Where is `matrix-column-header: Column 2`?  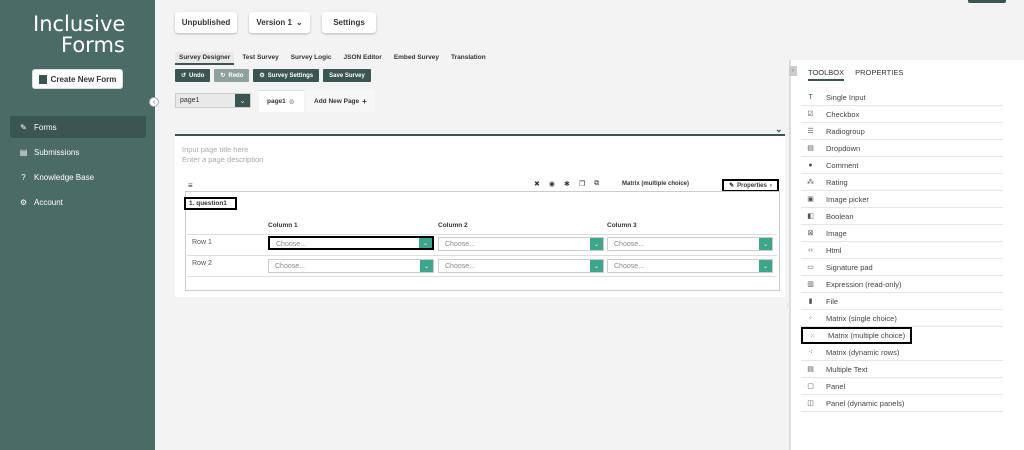
matrix-column-header: Column 2 is located at coordinates (453, 225).